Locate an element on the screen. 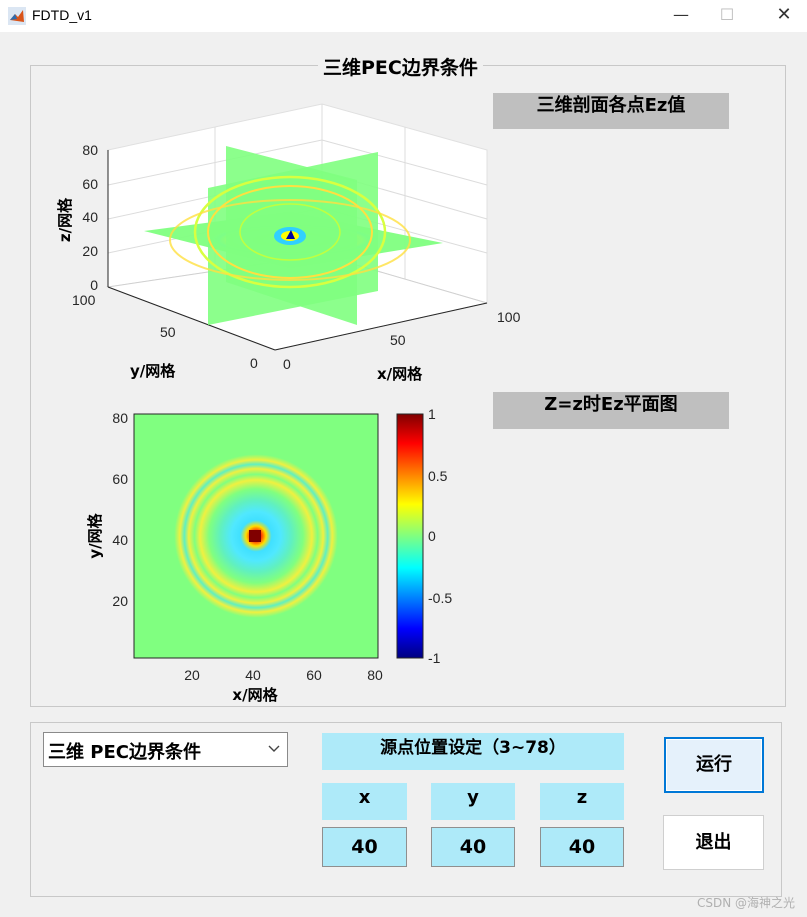 This screenshot has width=807, height=917. mode-select: 三维 PEC边界条件 is located at coordinates (165, 749).